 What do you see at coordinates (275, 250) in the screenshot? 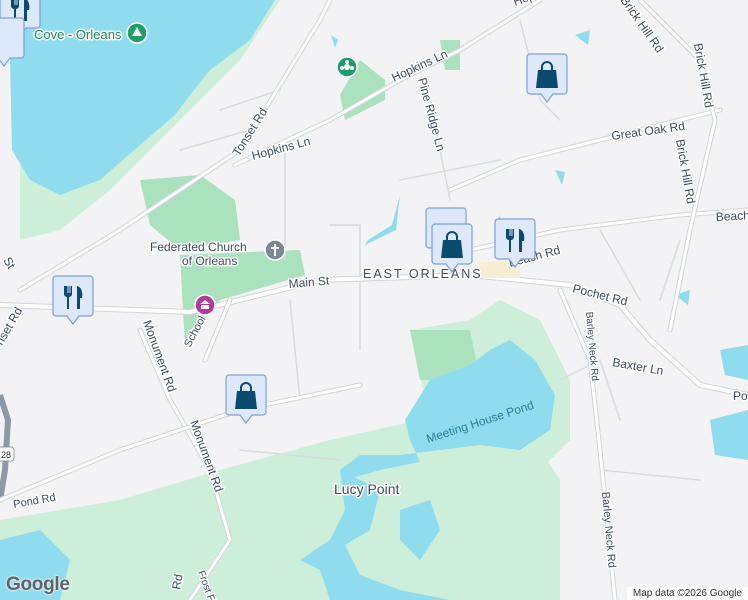
I see `church-pin-icon` at bounding box center [275, 250].